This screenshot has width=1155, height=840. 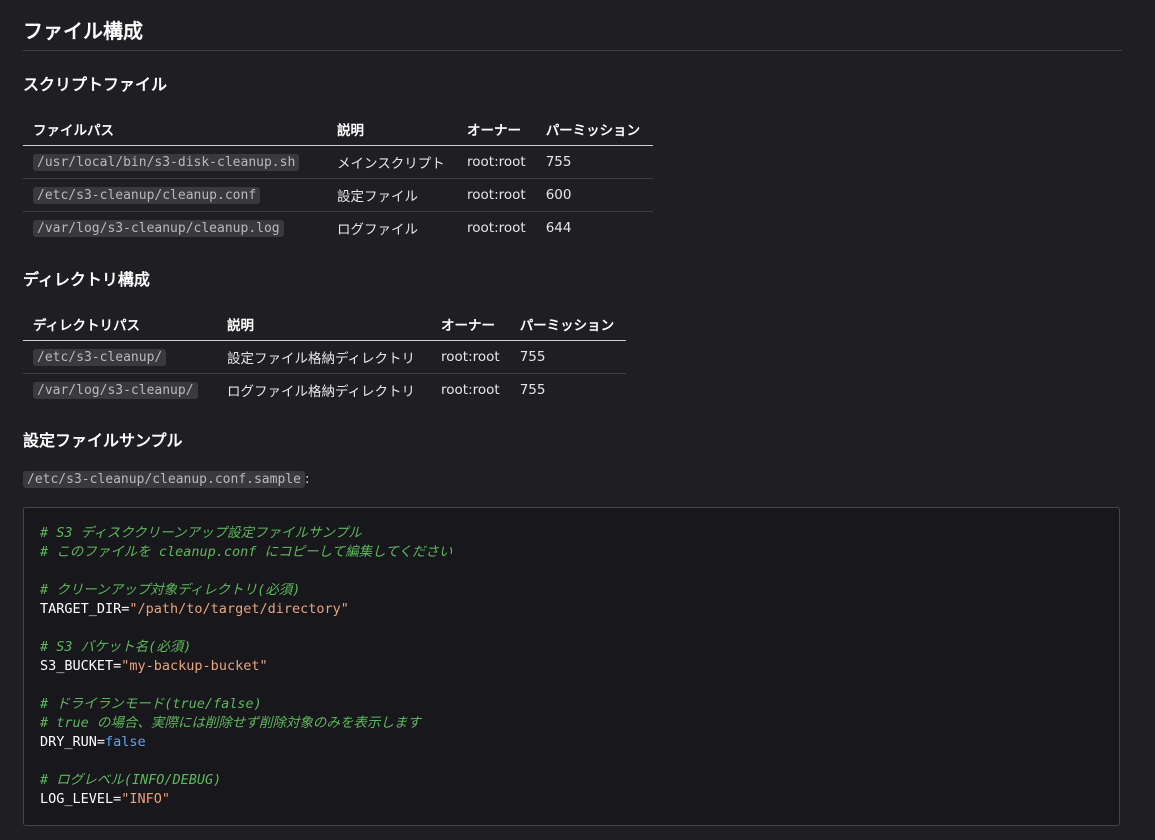 I want to click on code-comment: # true の場合、実際には削除せず削除対象のみを表示します, so click(x=230, y=723).